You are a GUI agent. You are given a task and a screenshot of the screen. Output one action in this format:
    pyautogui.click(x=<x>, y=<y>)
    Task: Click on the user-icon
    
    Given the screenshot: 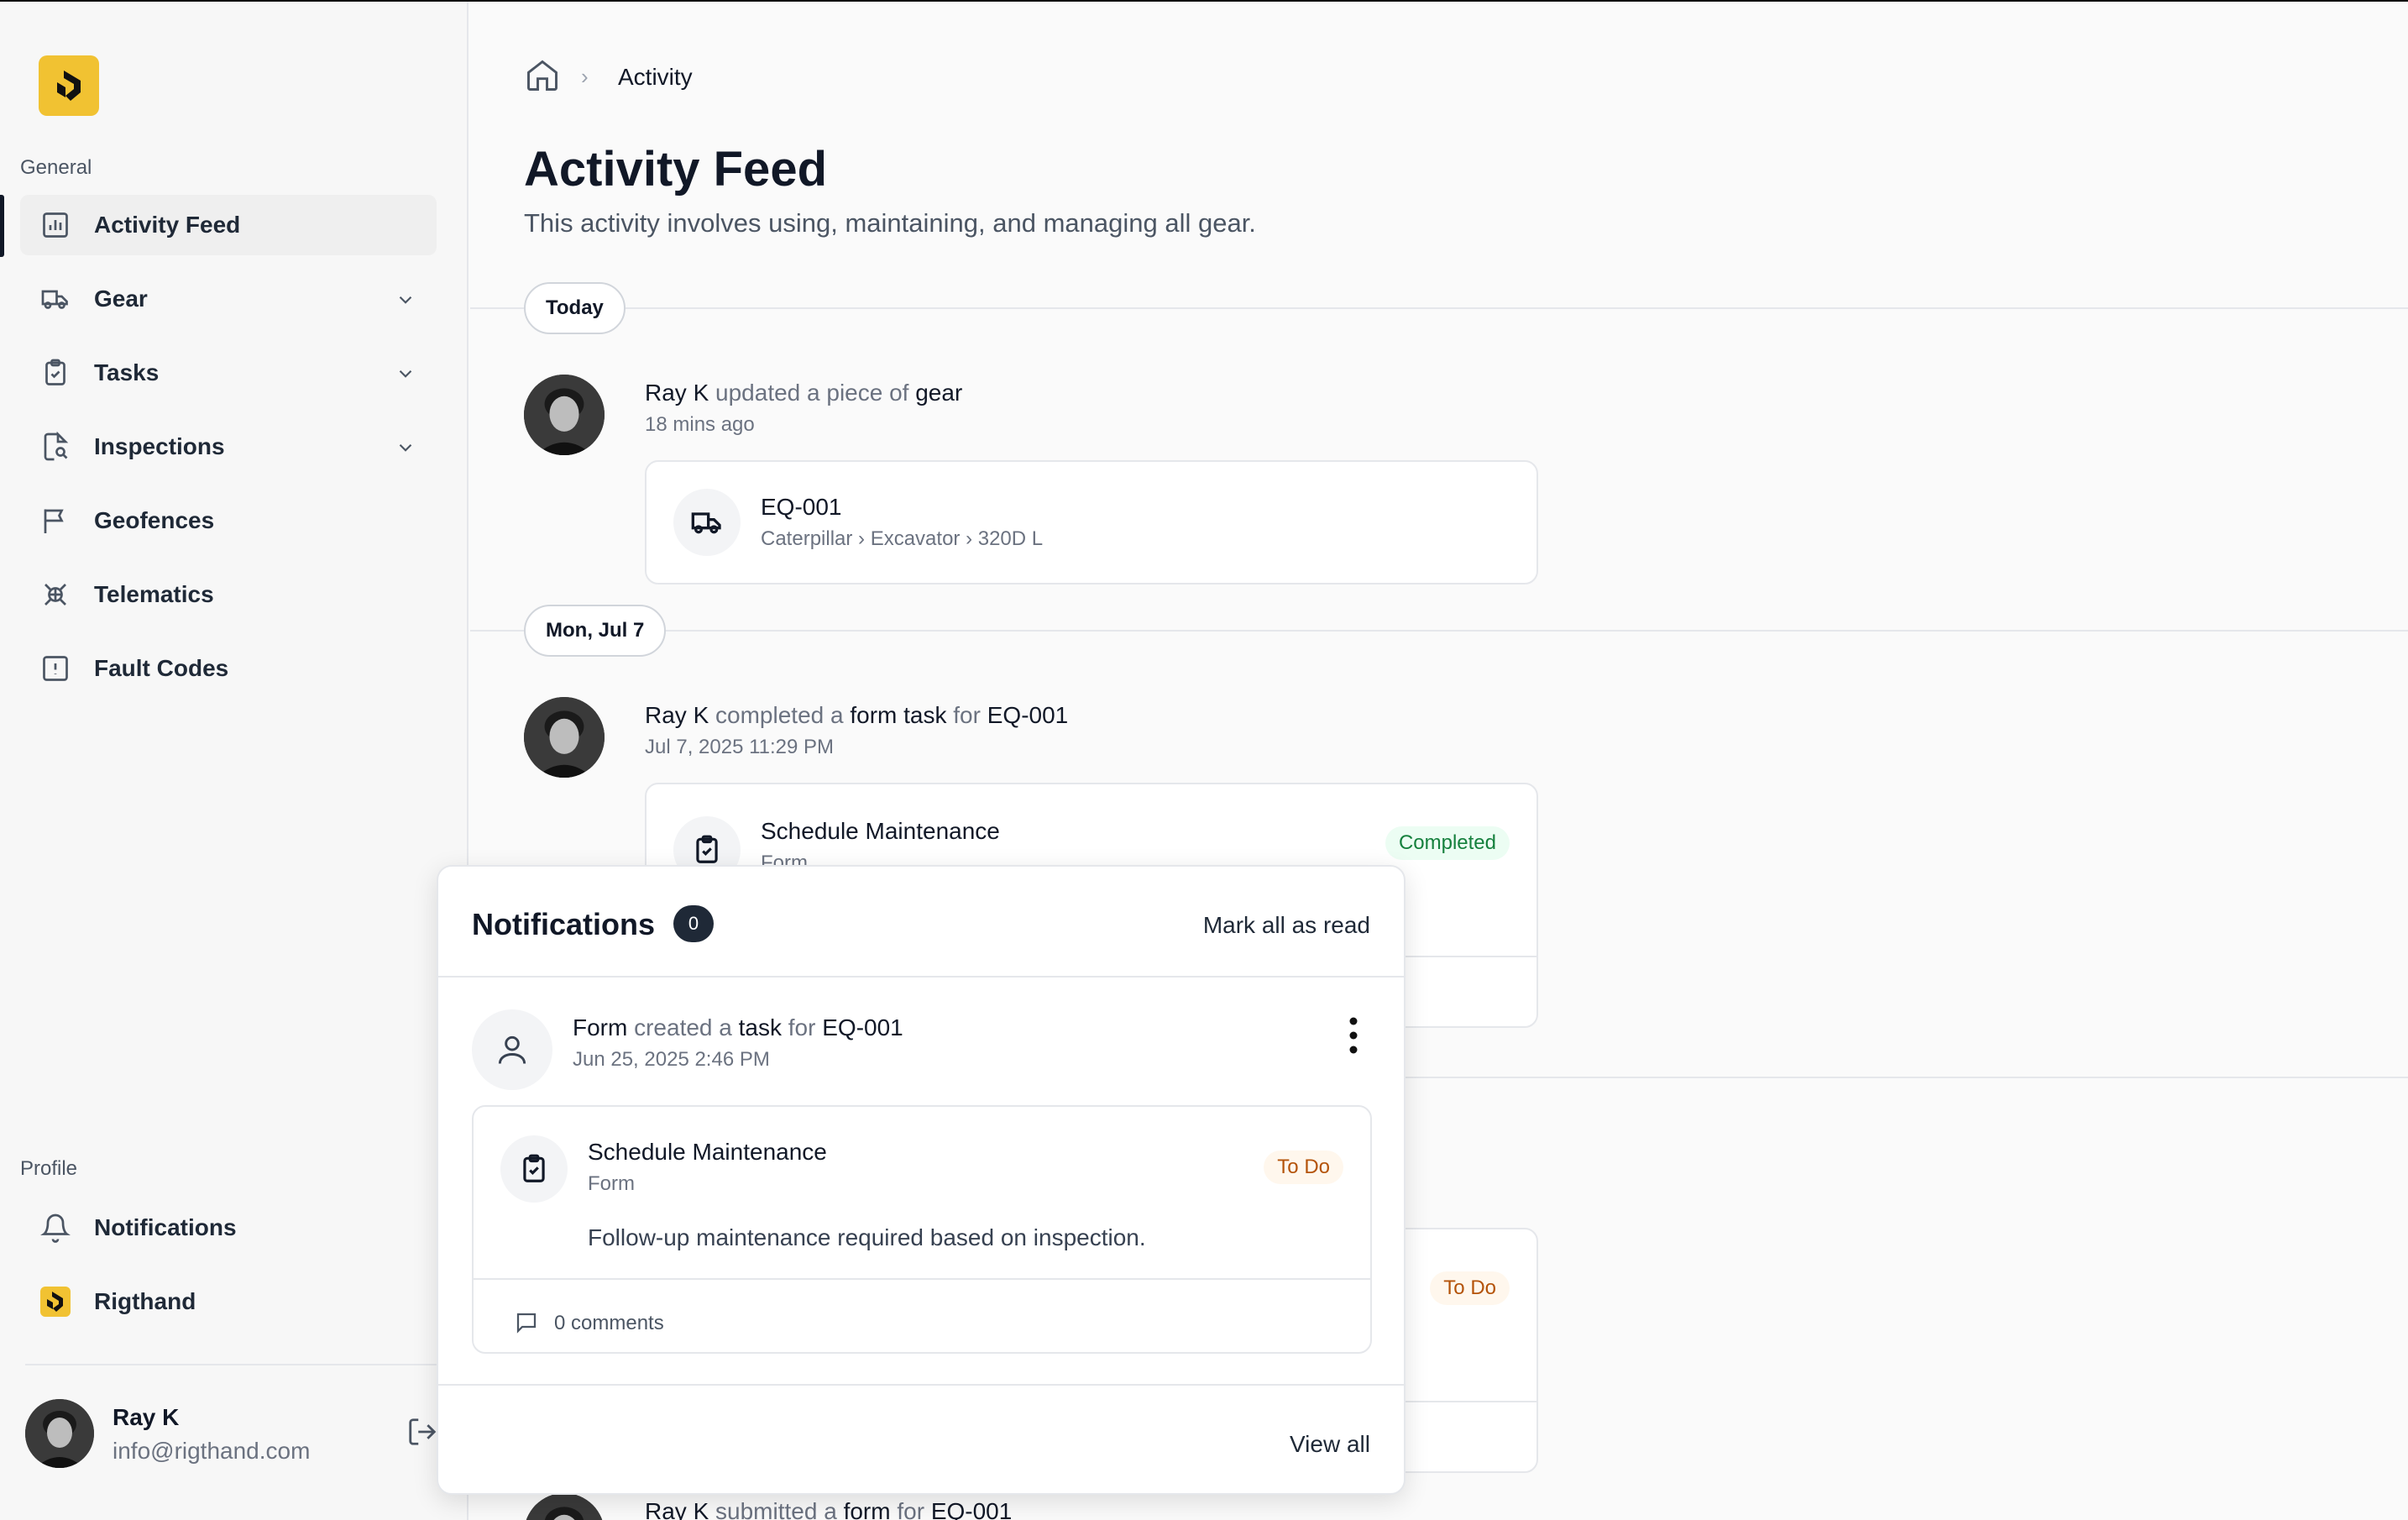 What is the action you would take?
    pyautogui.click(x=512, y=1049)
    